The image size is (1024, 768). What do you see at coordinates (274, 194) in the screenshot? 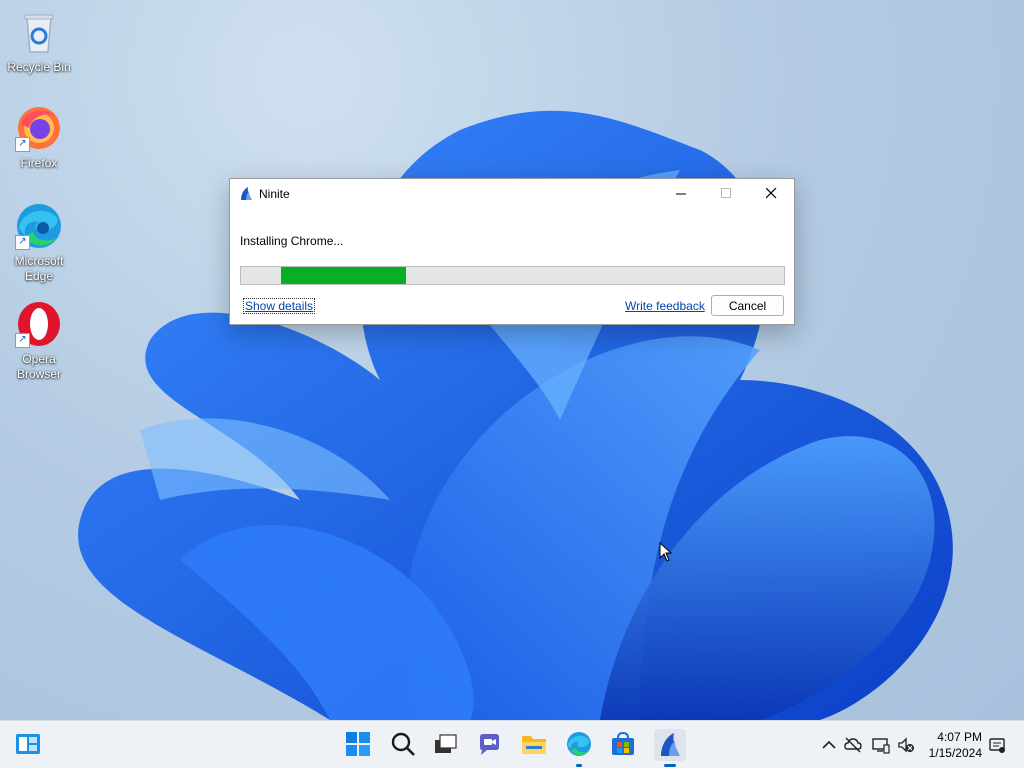
I see `dialog-title: Ninite` at bounding box center [274, 194].